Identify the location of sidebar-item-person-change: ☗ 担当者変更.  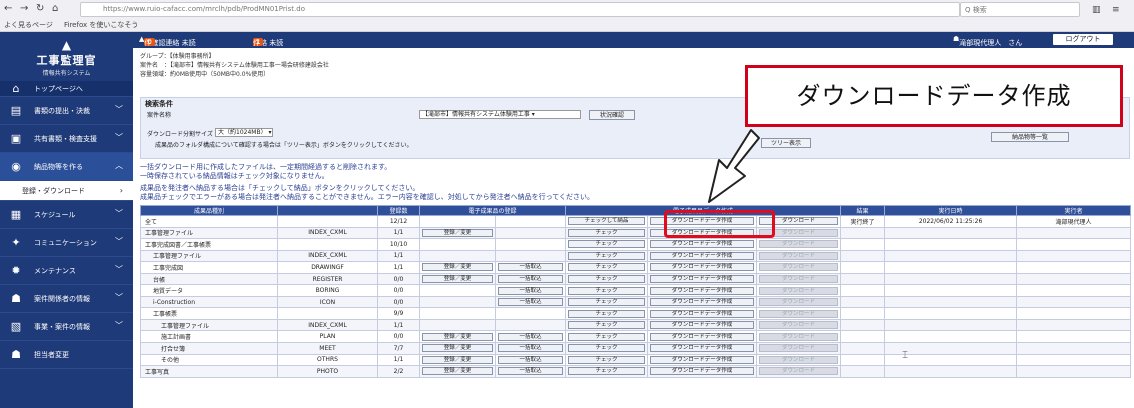
(66, 355).